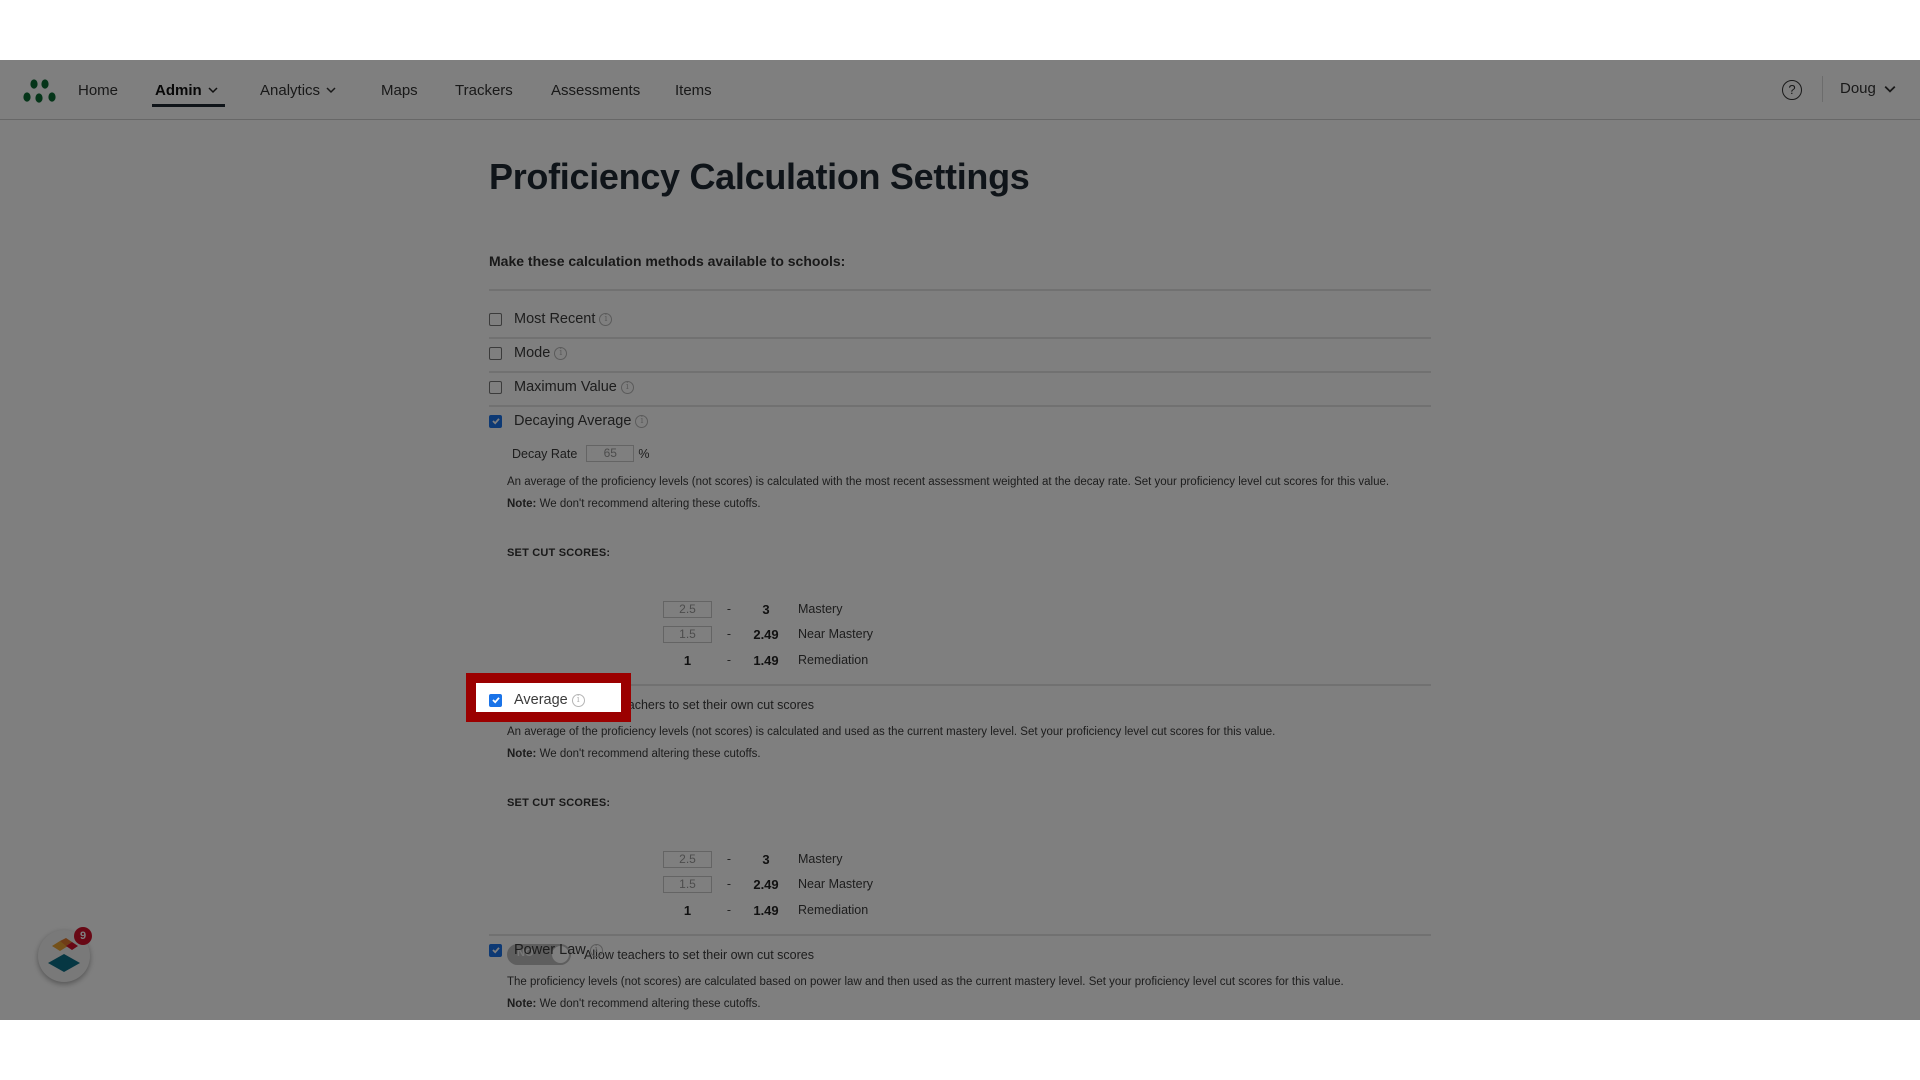 This screenshot has height=1080, width=1920. What do you see at coordinates (532, 353) in the screenshot?
I see `method-label: Mode` at bounding box center [532, 353].